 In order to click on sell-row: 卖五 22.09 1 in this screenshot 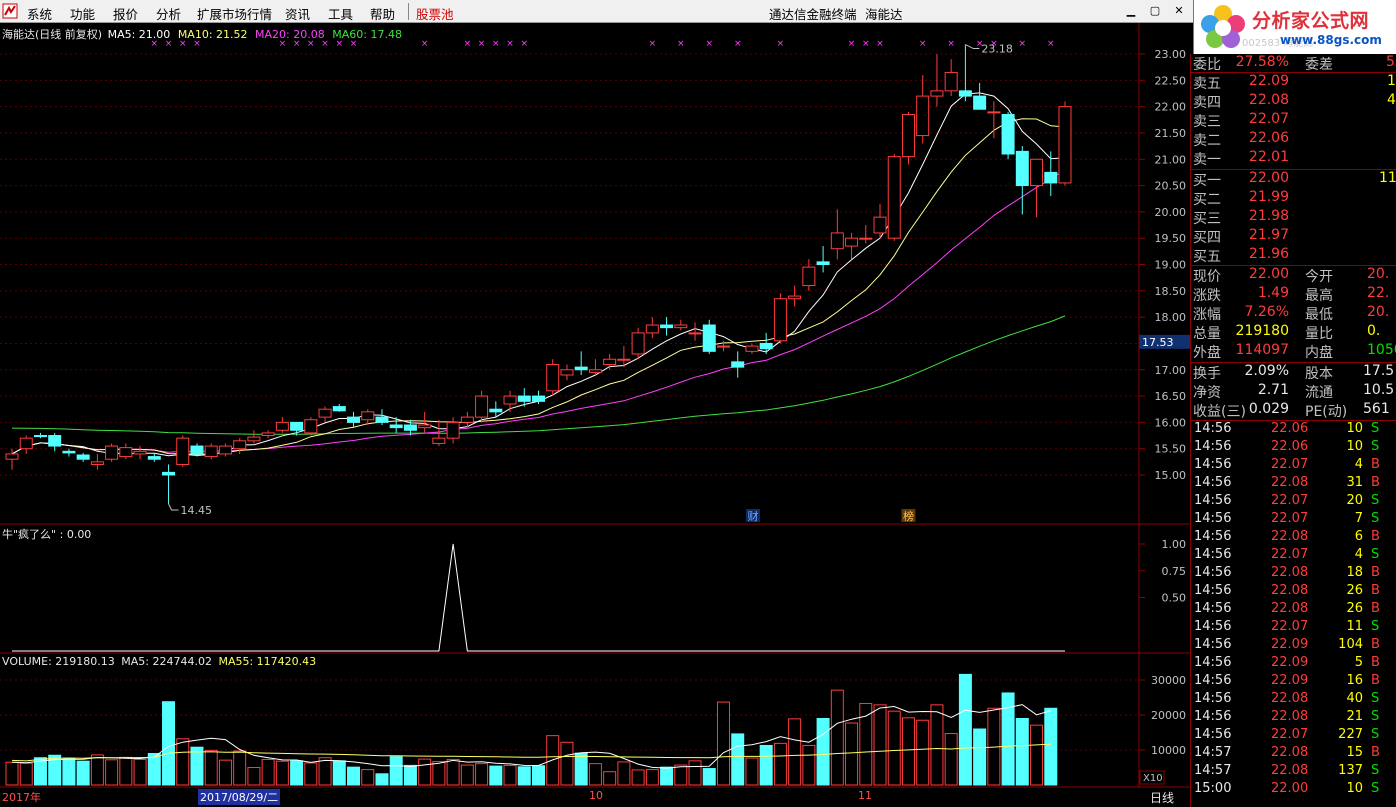, I will do `click(1293, 82)`.